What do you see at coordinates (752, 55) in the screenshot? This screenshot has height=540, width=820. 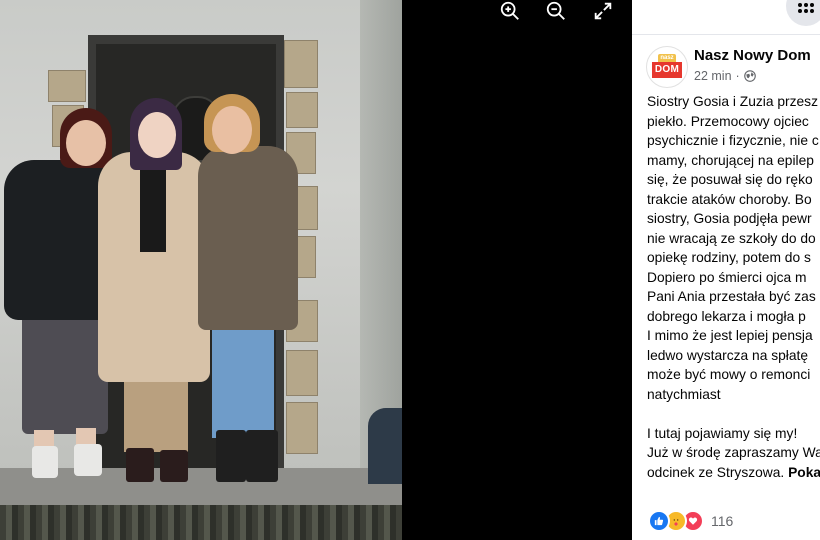 I see `page-name-link: Nasz Nowy Dom` at bounding box center [752, 55].